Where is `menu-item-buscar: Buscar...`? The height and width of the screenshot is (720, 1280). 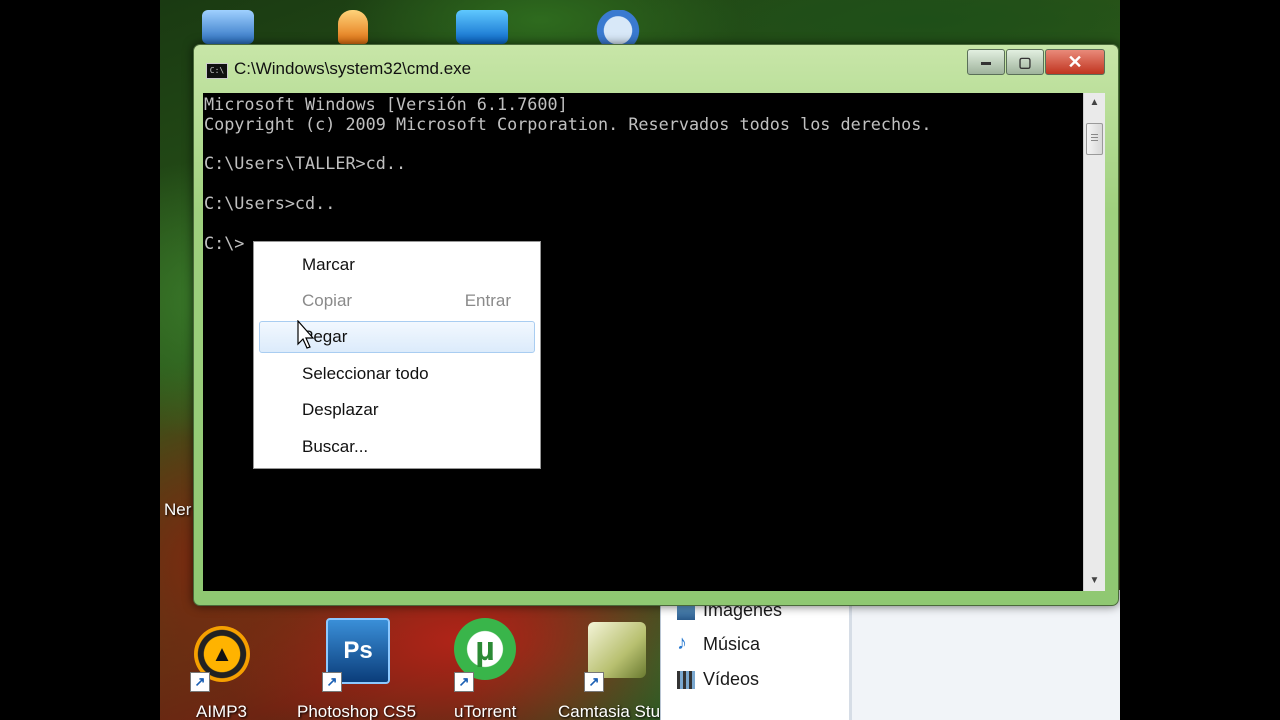 menu-item-buscar: Buscar... is located at coordinates (397, 447).